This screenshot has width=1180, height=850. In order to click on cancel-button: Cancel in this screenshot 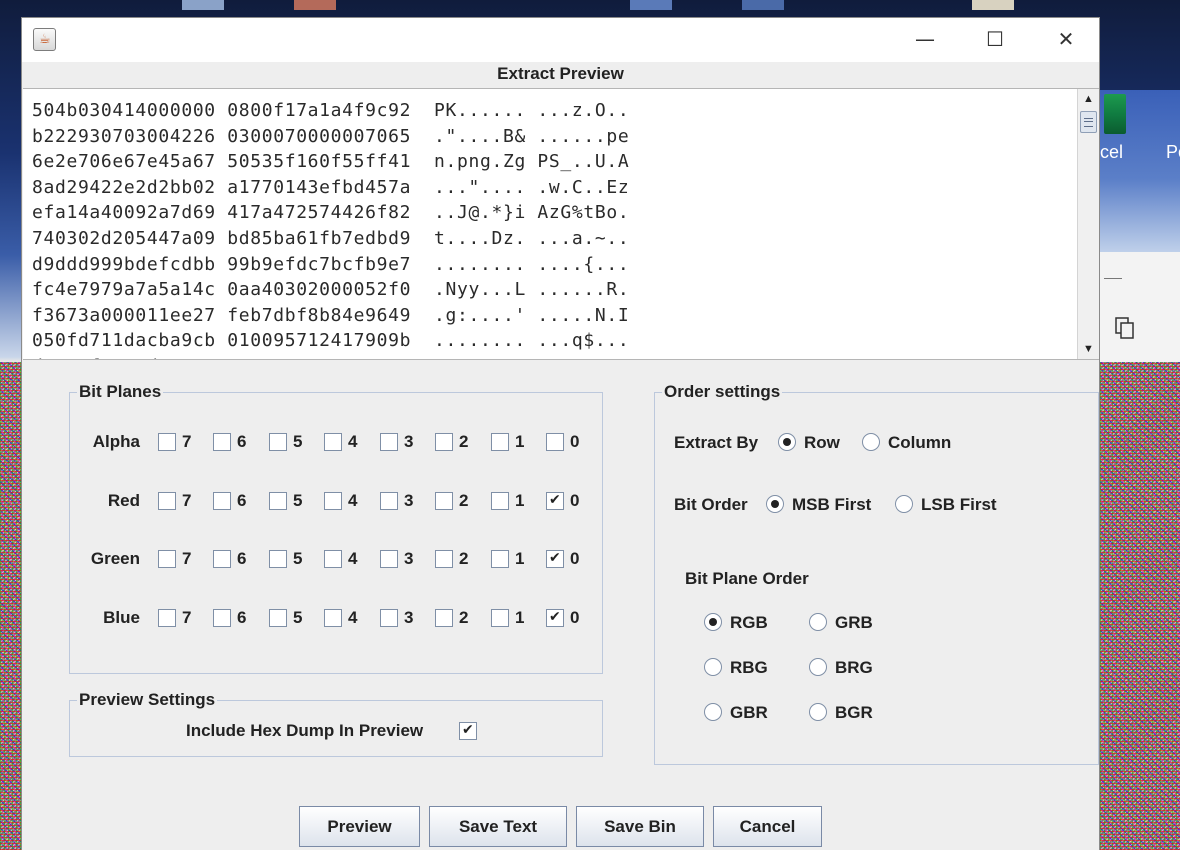, I will do `click(767, 826)`.